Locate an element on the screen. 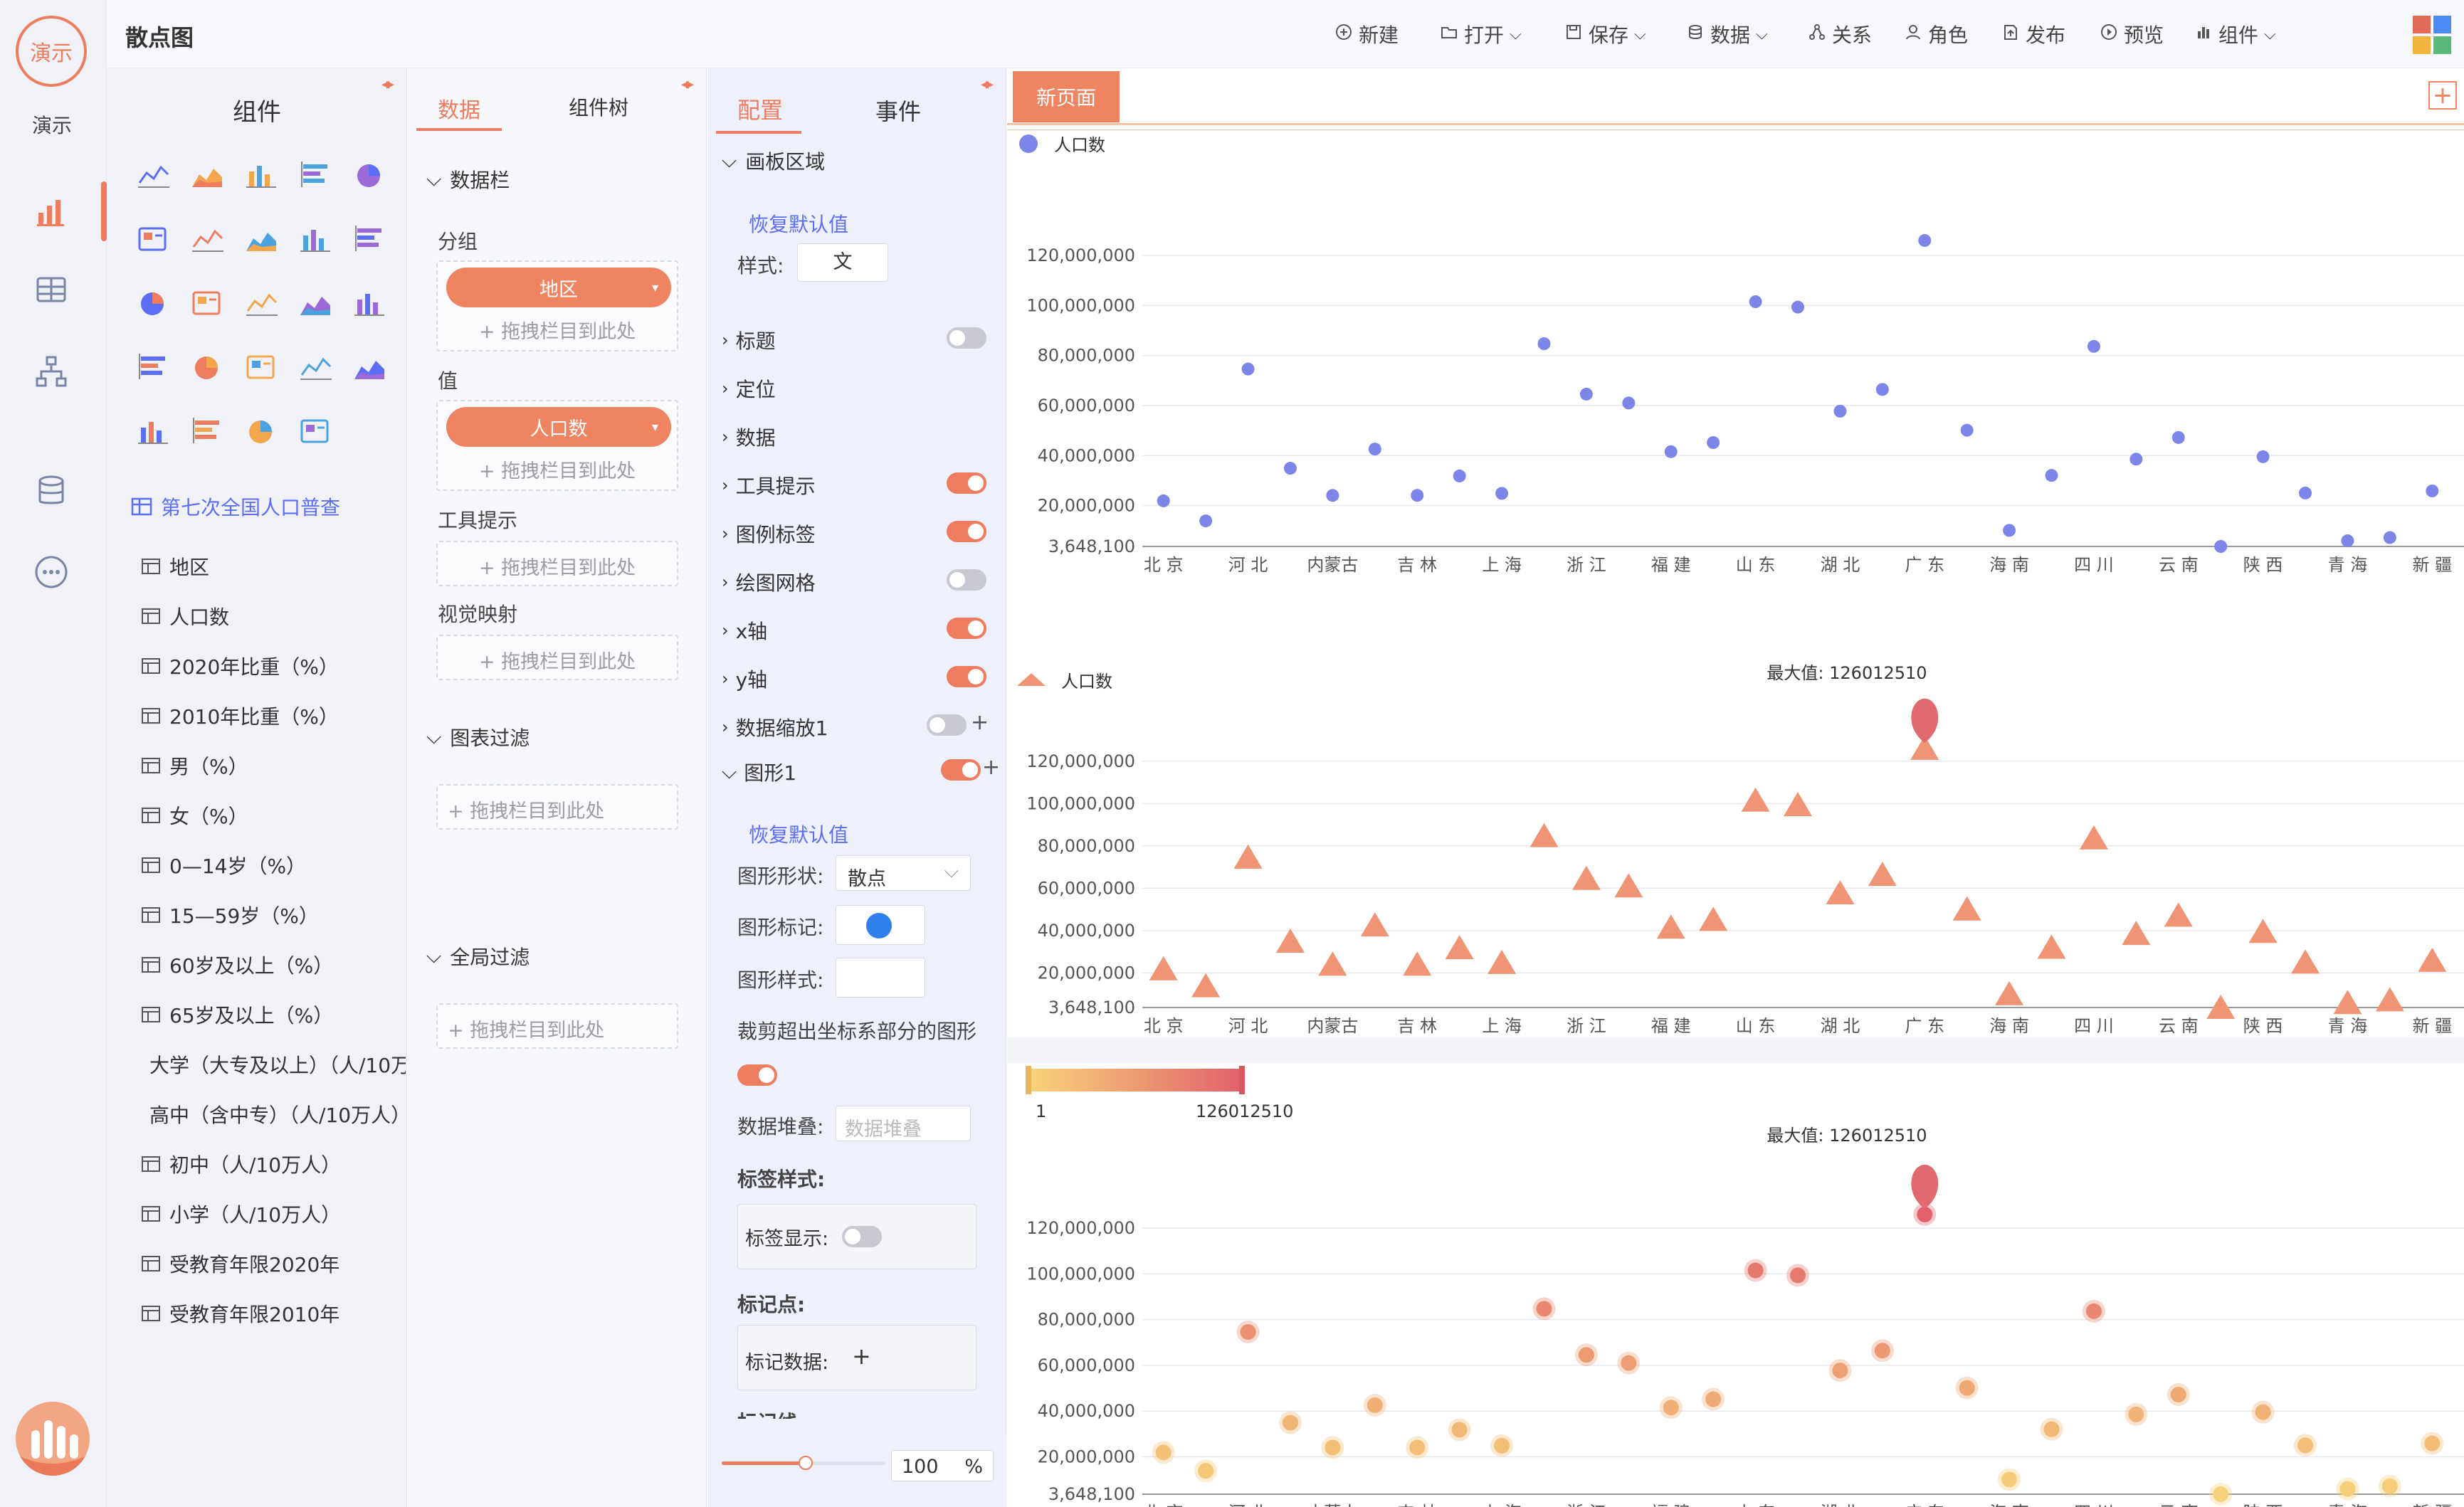 The width and height of the screenshot is (2464, 1507). config-row: › x轴 is located at coordinates (857, 628).